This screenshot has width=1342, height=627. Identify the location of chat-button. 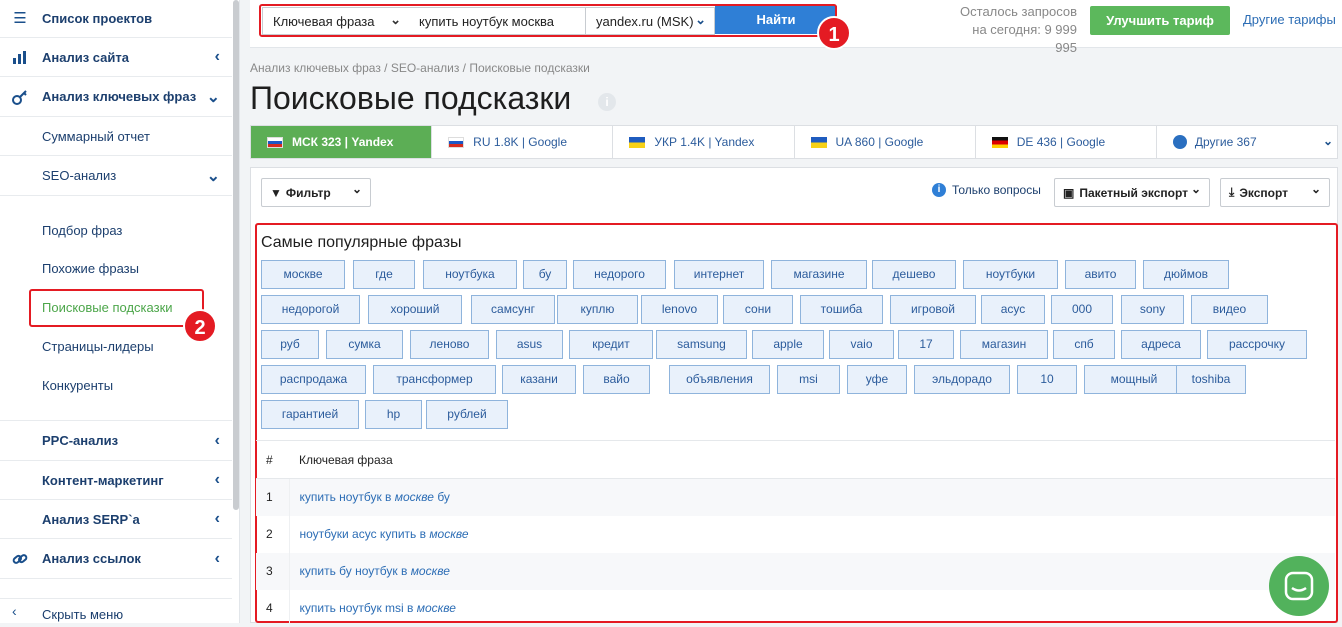
(1299, 586).